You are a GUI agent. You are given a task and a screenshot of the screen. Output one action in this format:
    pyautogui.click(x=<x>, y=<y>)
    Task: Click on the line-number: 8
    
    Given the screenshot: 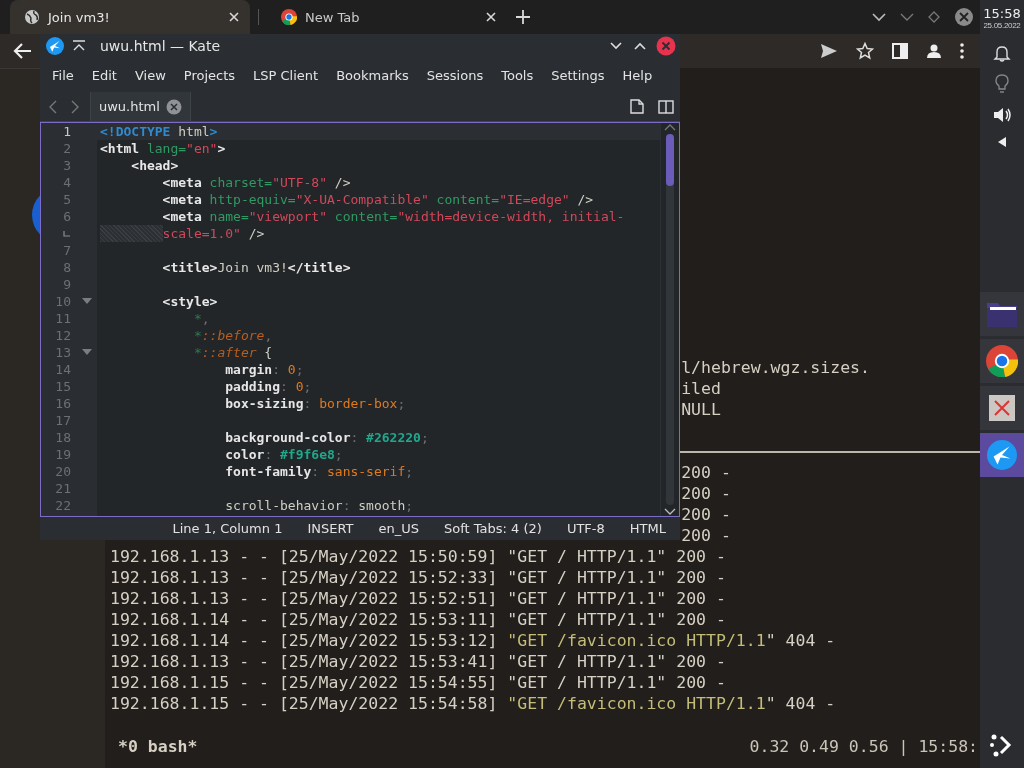 What is the action you would take?
    pyautogui.click(x=67, y=267)
    